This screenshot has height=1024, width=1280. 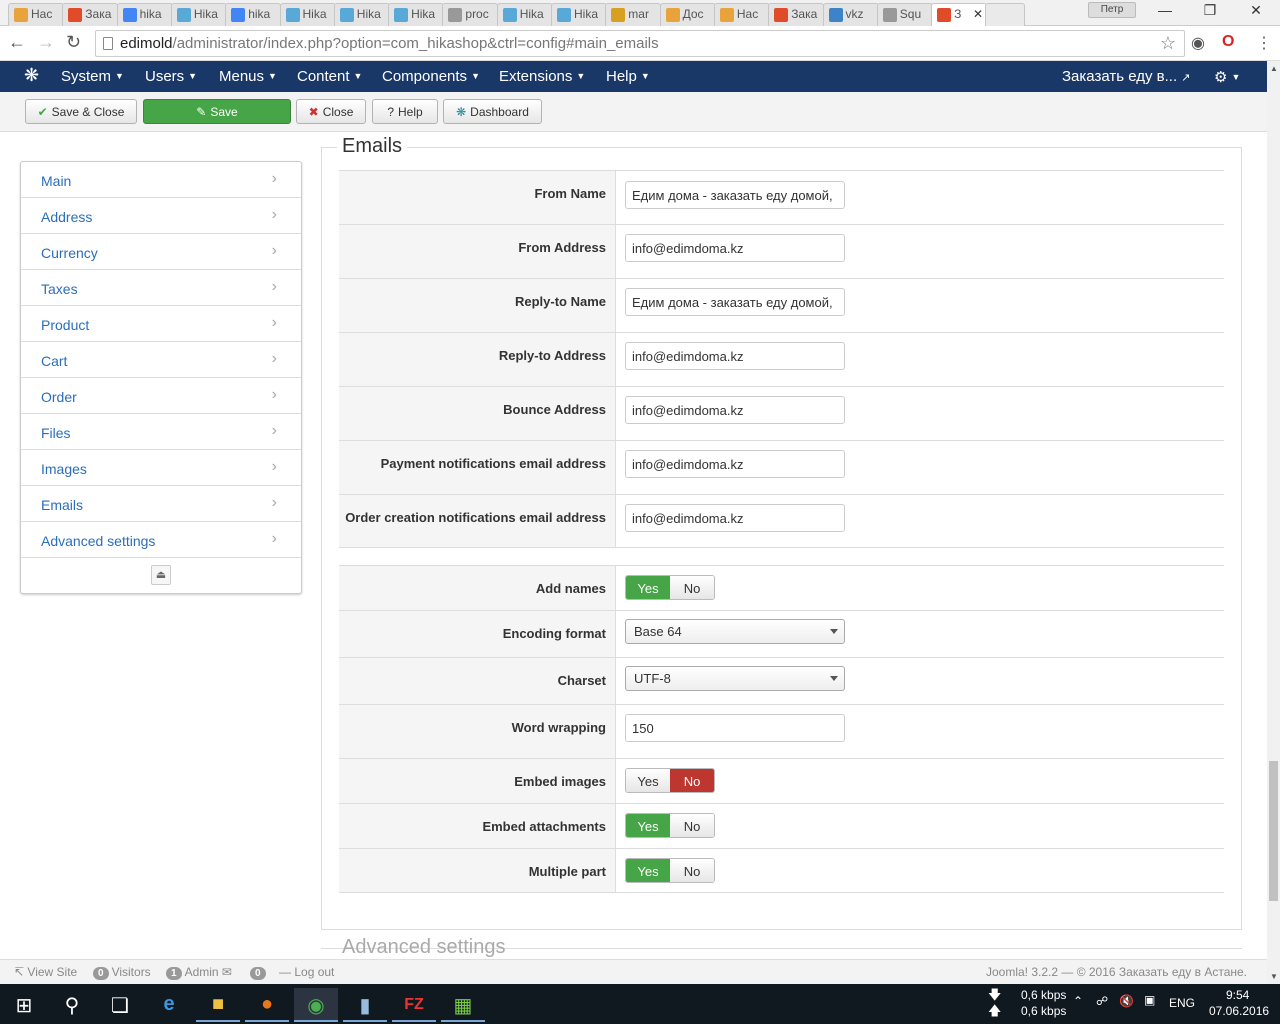 What do you see at coordinates (735, 678) in the screenshot?
I see `charset-select: UTF-8` at bounding box center [735, 678].